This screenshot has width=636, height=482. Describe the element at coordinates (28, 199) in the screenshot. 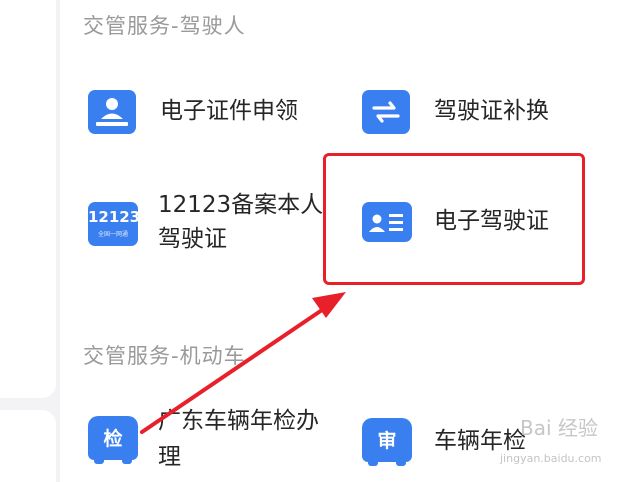

I see `left-panel-edge` at that location.